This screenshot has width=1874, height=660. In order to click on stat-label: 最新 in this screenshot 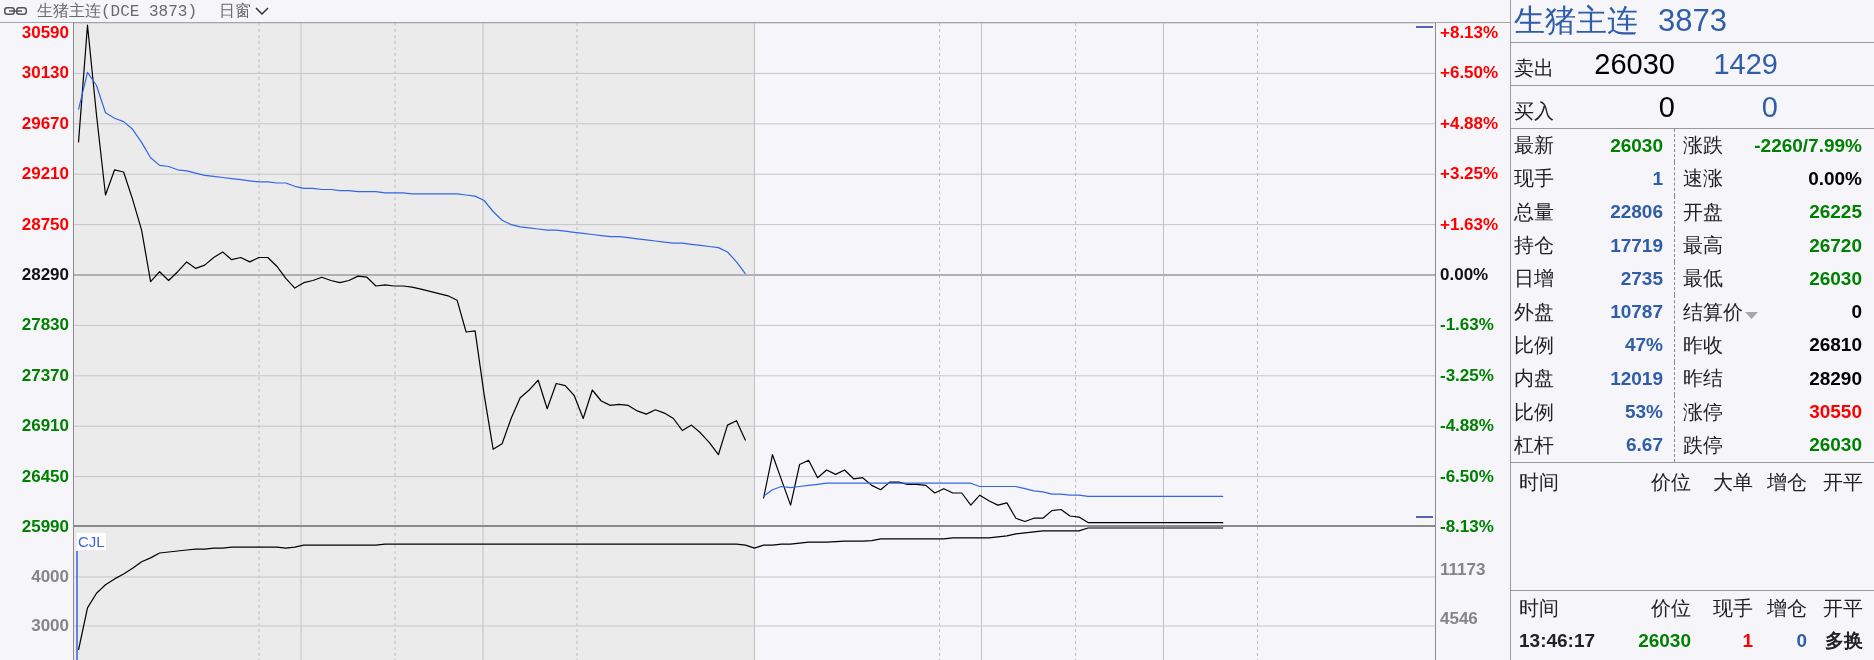, I will do `click(1534, 146)`.